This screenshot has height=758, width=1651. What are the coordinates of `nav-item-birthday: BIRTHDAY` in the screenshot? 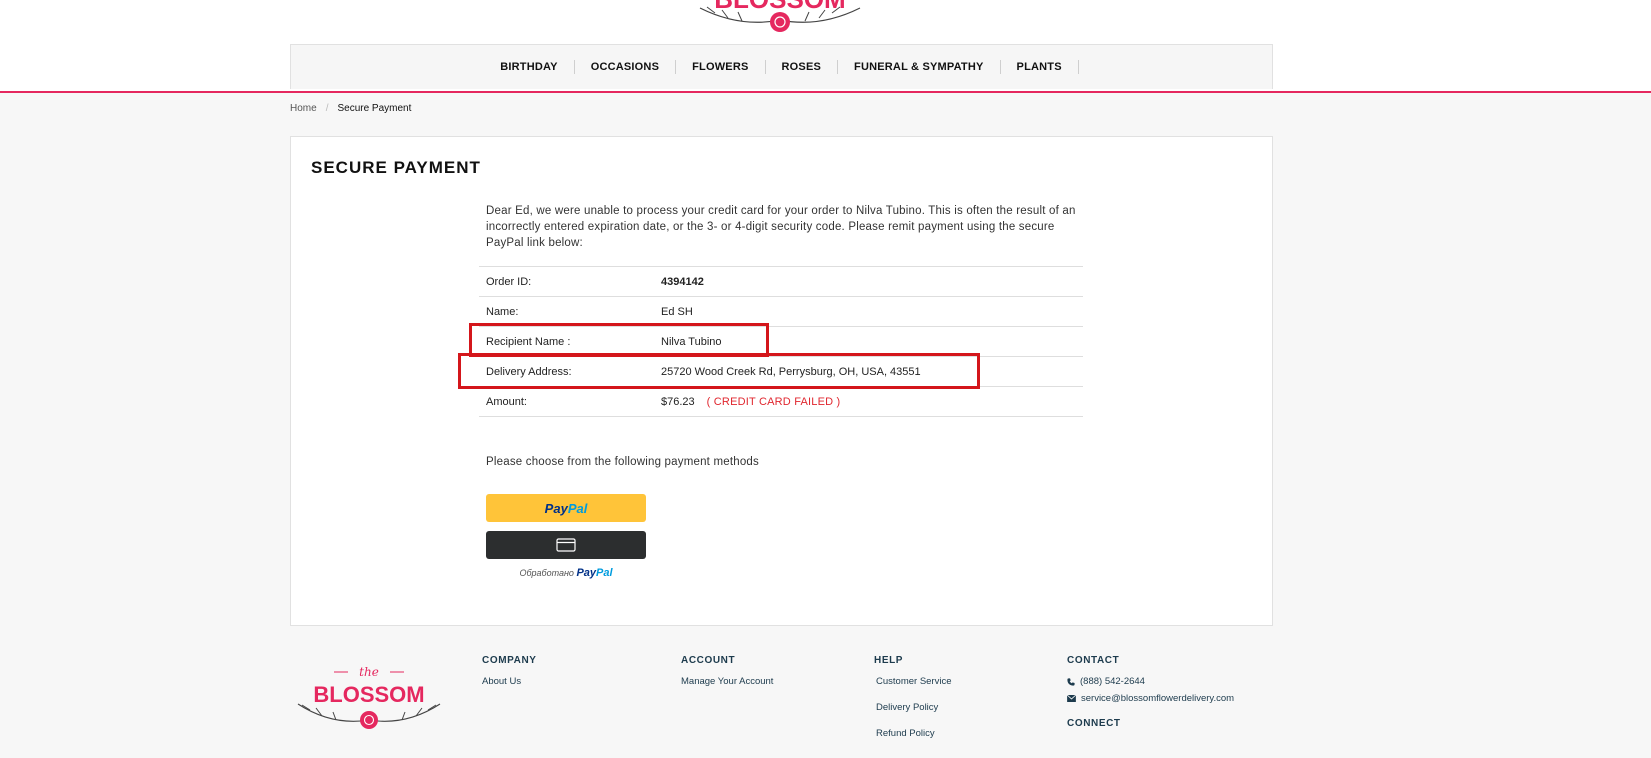 It's located at (529, 67).